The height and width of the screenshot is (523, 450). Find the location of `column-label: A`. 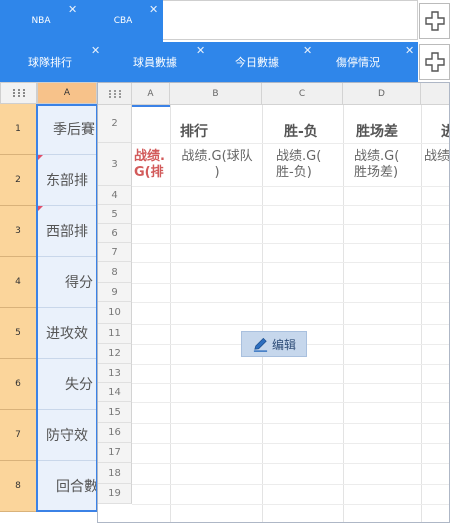

column-label: A is located at coordinates (150, 93).